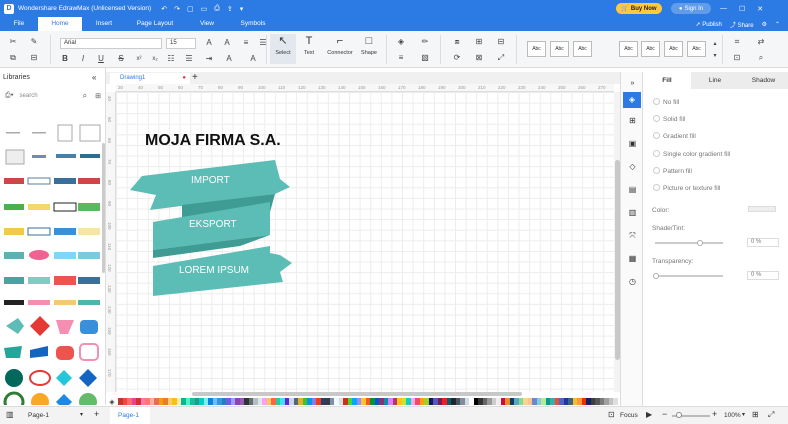 The width and height of the screenshot is (788, 424). Describe the element at coordinates (669, 119) in the screenshot. I see `solid-fill-option: Solid fill` at that location.